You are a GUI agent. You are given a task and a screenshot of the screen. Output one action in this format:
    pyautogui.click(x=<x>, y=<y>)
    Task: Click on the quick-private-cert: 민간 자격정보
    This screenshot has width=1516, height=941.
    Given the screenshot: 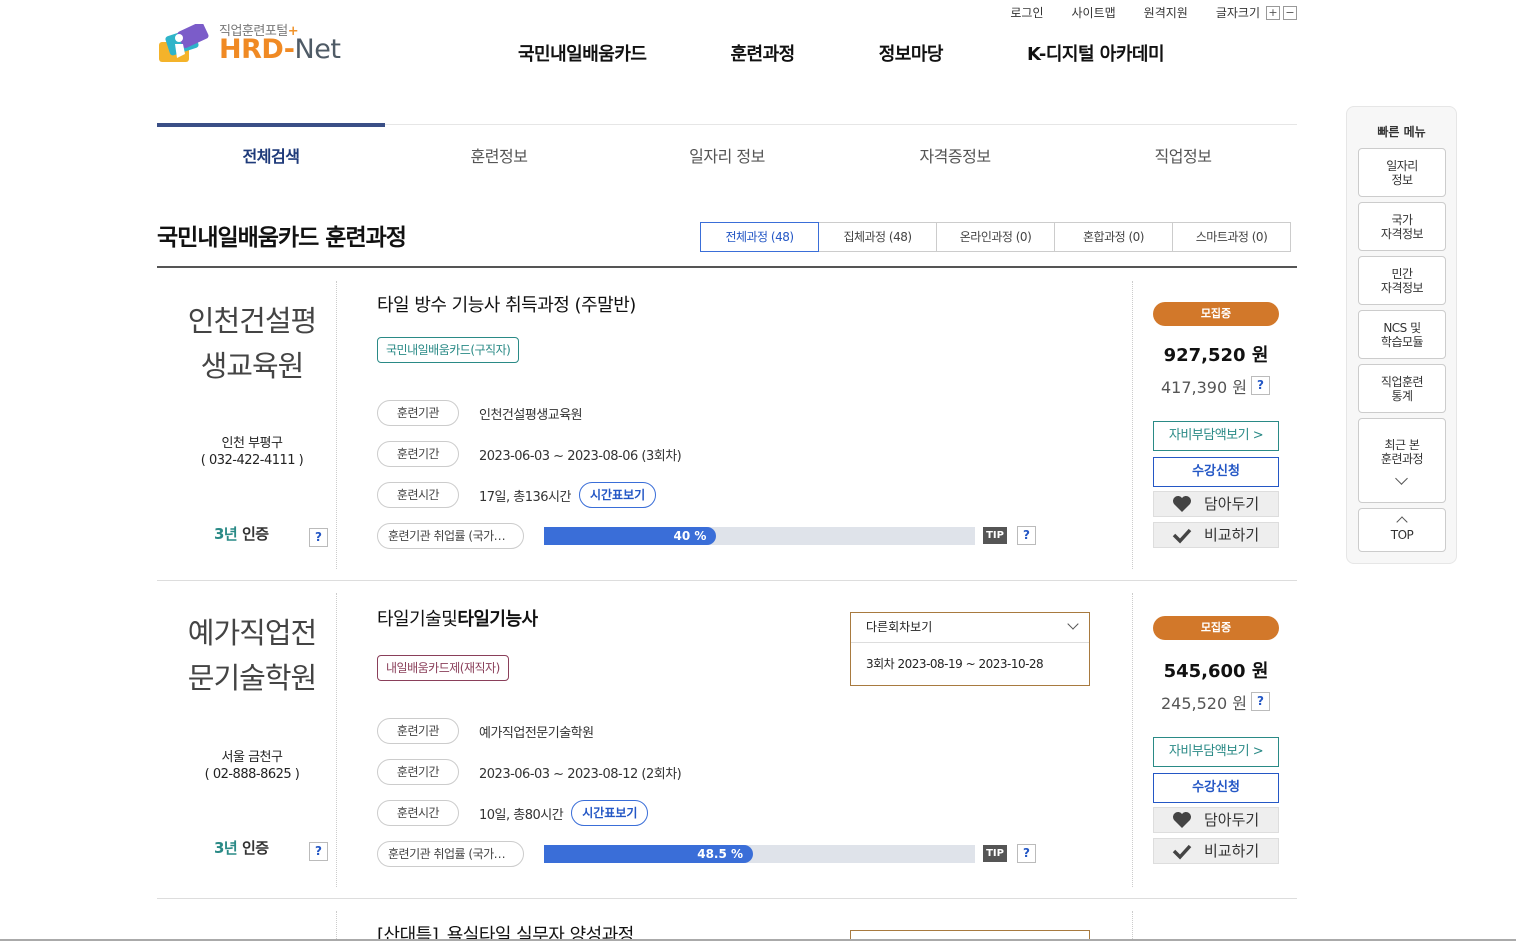 What is the action you would take?
    pyautogui.click(x=1402, y=280)
    